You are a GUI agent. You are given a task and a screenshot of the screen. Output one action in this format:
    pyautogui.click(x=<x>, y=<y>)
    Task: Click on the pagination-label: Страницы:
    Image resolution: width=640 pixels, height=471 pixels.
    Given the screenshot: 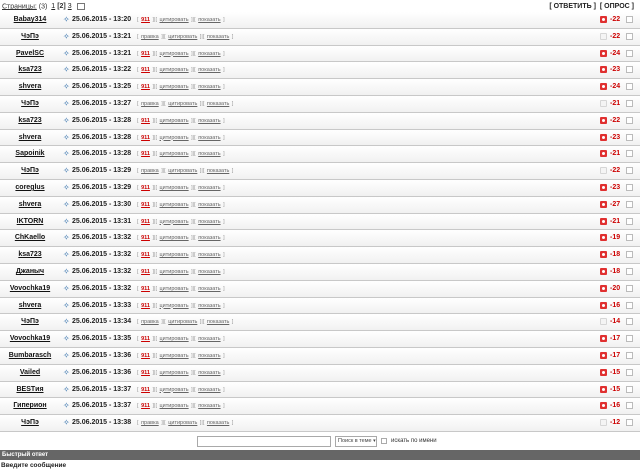 What is the action you would take?
    pyautogui.click(x=19, y=6)
    